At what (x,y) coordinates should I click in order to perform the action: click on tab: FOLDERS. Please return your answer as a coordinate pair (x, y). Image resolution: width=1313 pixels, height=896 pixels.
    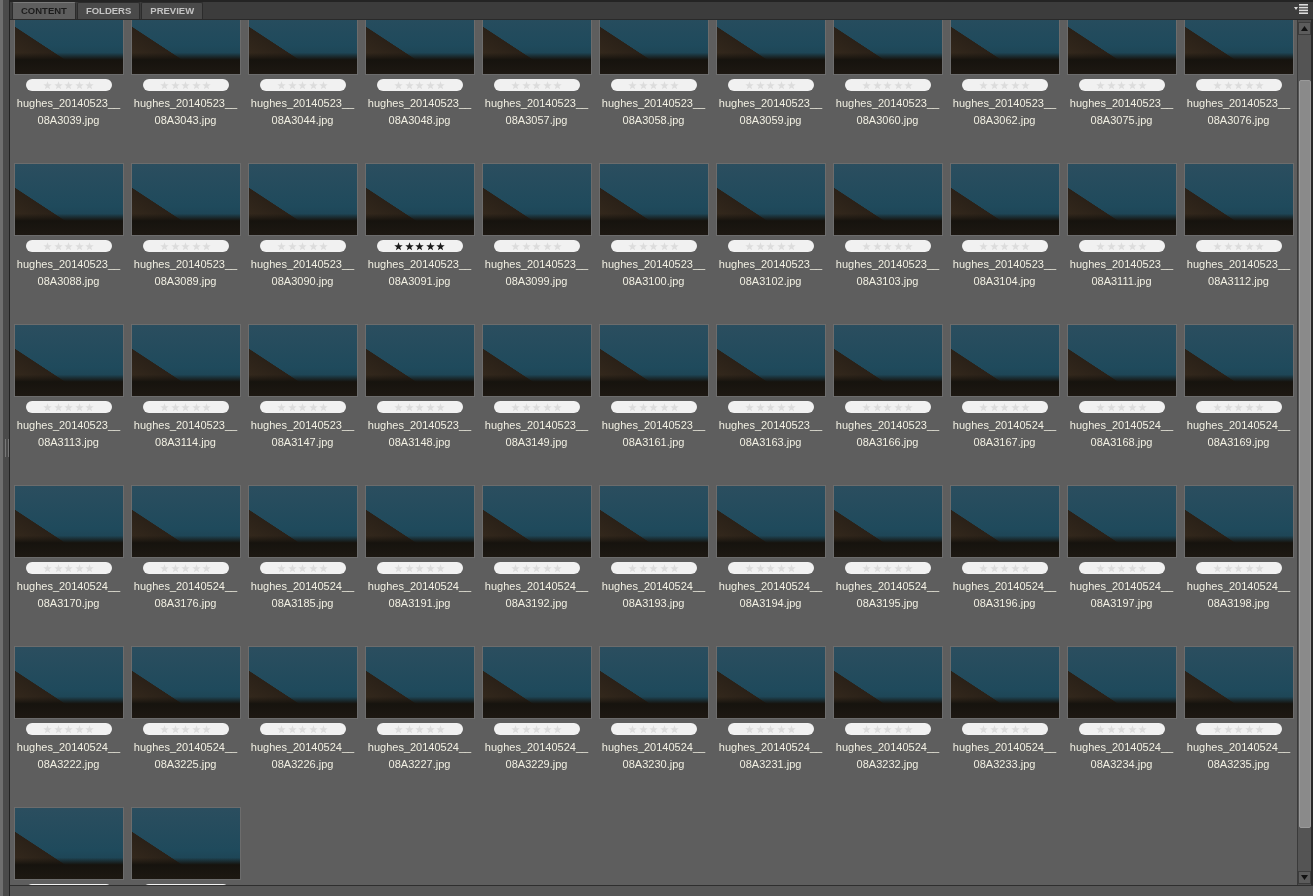
    Looking at the image, I should click on (108, 10).